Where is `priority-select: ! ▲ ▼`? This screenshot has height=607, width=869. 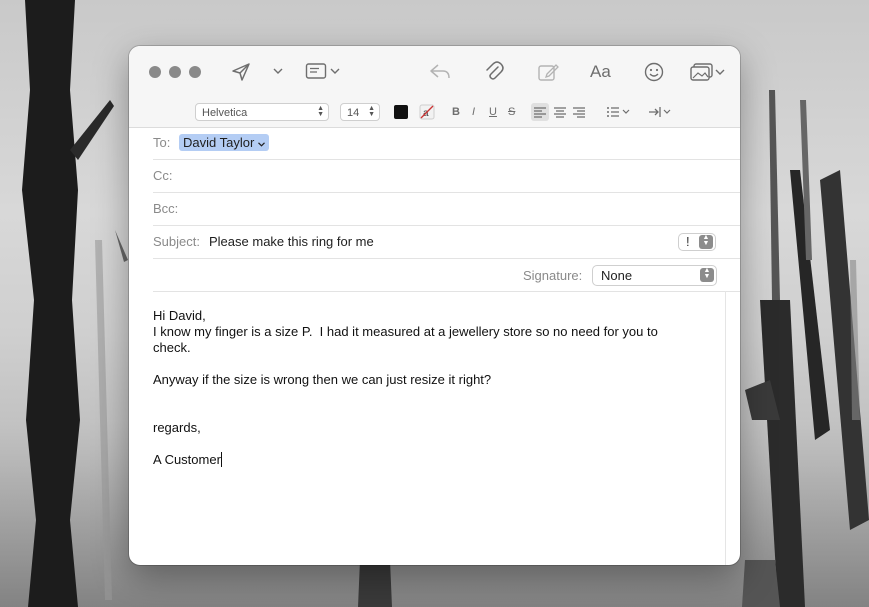
priority-select: ! ▲ ▼ is located at coordinates (697, 242).